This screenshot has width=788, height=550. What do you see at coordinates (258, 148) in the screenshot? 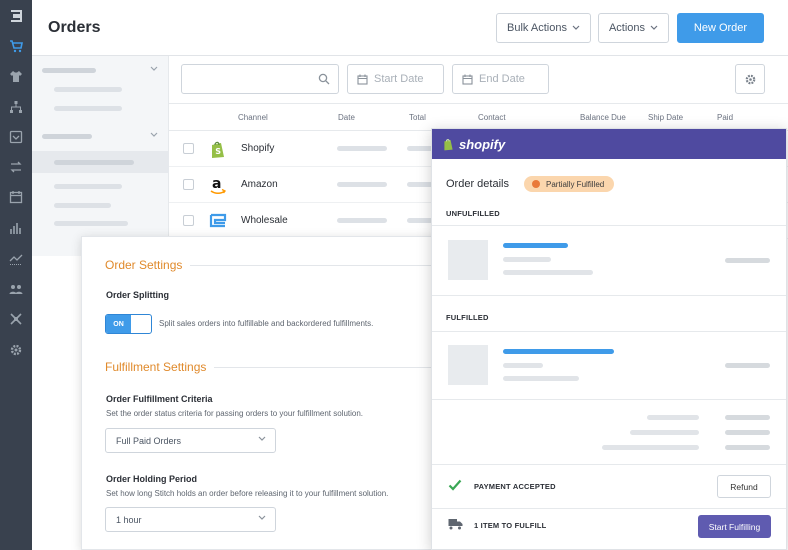
I see `channel-name: Shopify` at bounding box center [258, 148].